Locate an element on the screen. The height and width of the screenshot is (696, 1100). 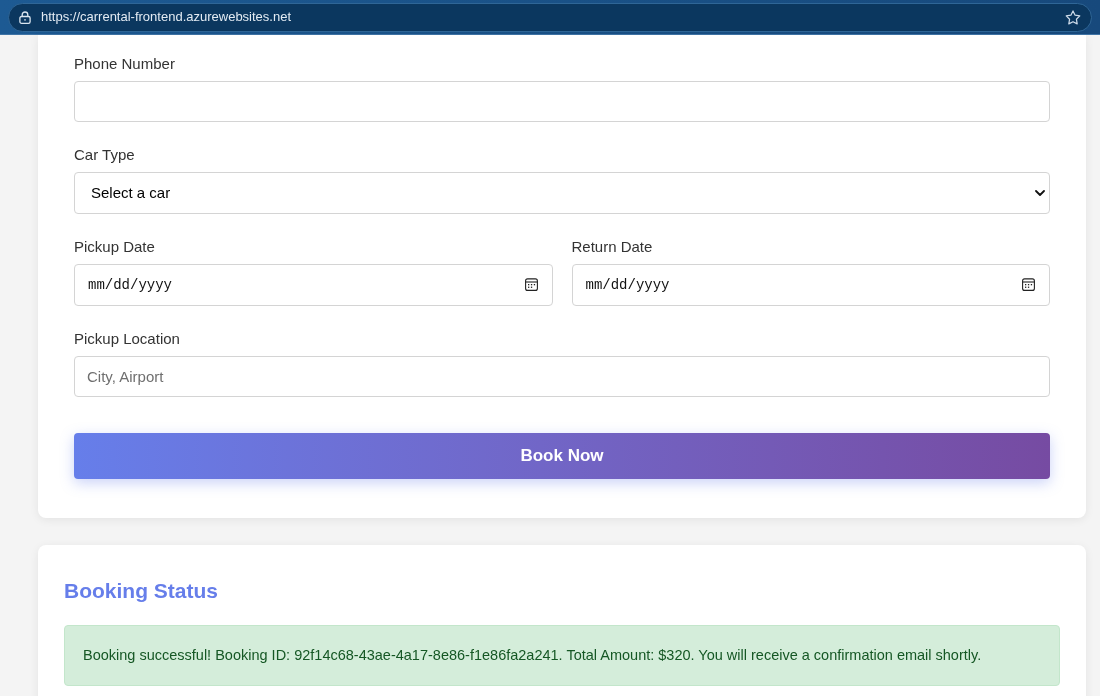
text-input-field: City, Airport is located at coordinates (562, 376).